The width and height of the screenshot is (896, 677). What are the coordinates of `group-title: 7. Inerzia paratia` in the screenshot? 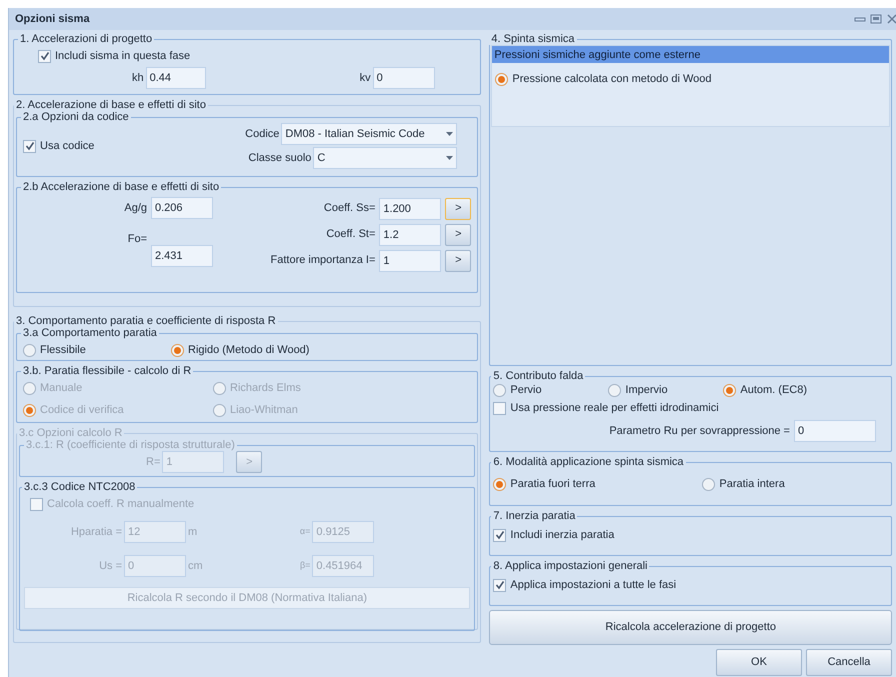 It's located at (534, 516).